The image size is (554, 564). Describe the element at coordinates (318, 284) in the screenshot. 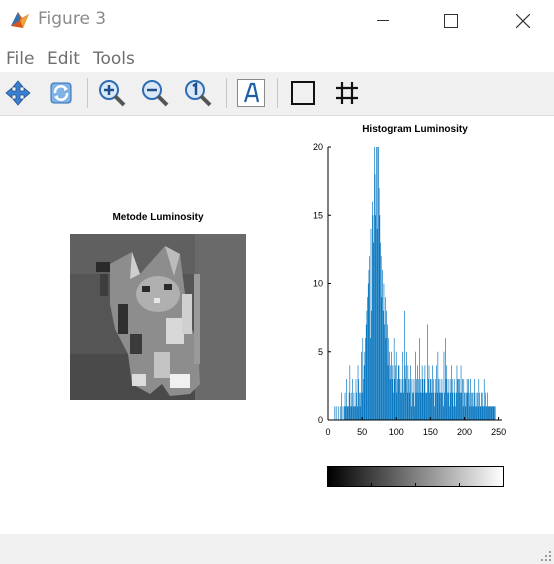

I see `y-tick-label: 10` at that location.